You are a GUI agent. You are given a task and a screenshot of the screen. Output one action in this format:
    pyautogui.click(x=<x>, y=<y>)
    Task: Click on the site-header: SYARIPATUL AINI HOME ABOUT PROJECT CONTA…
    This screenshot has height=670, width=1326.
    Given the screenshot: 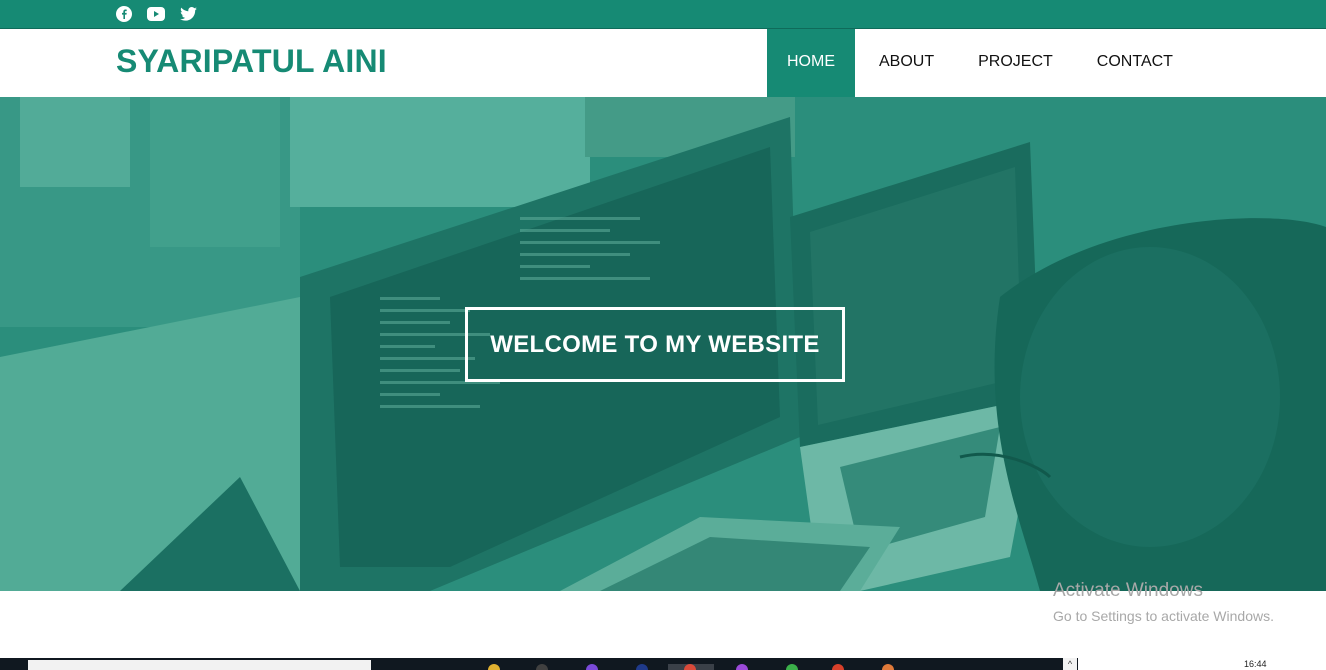 What is the action you would take?
    pyautogui.click(x=663, y=63)
    